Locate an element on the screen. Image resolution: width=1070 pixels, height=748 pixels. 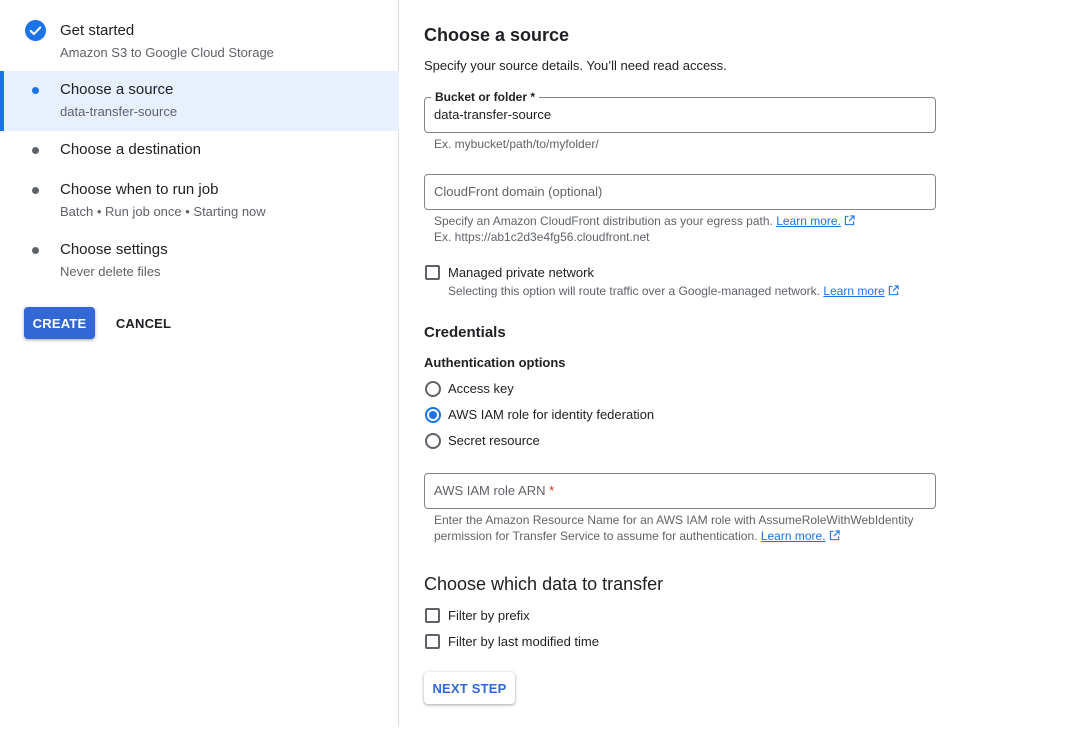
required-marker: * is located at coordinates (552, 490).